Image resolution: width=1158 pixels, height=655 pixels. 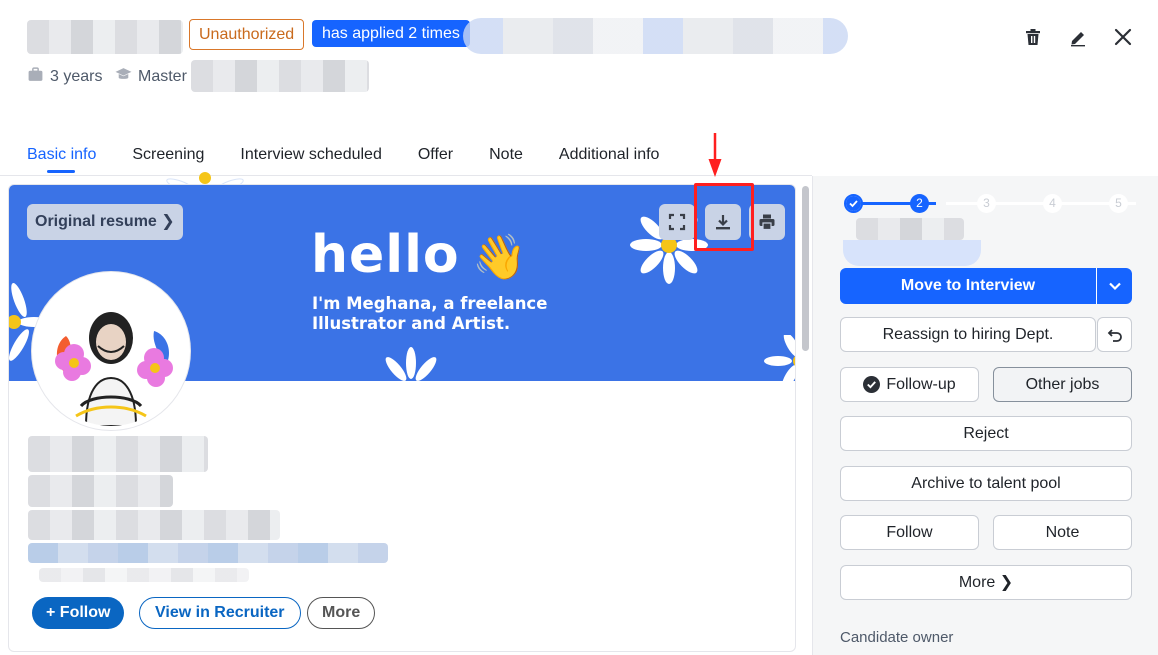 I want to click on download-highlight-box, so click(x=724, y=217).